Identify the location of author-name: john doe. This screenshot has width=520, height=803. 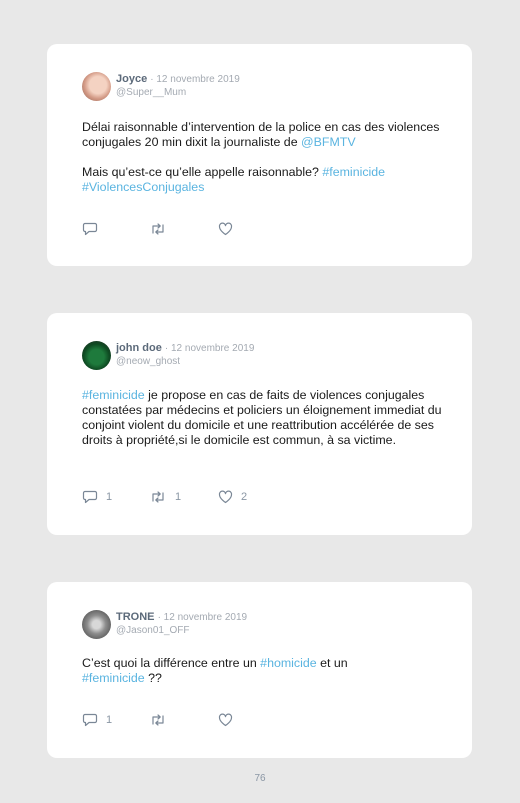
(139, 348).